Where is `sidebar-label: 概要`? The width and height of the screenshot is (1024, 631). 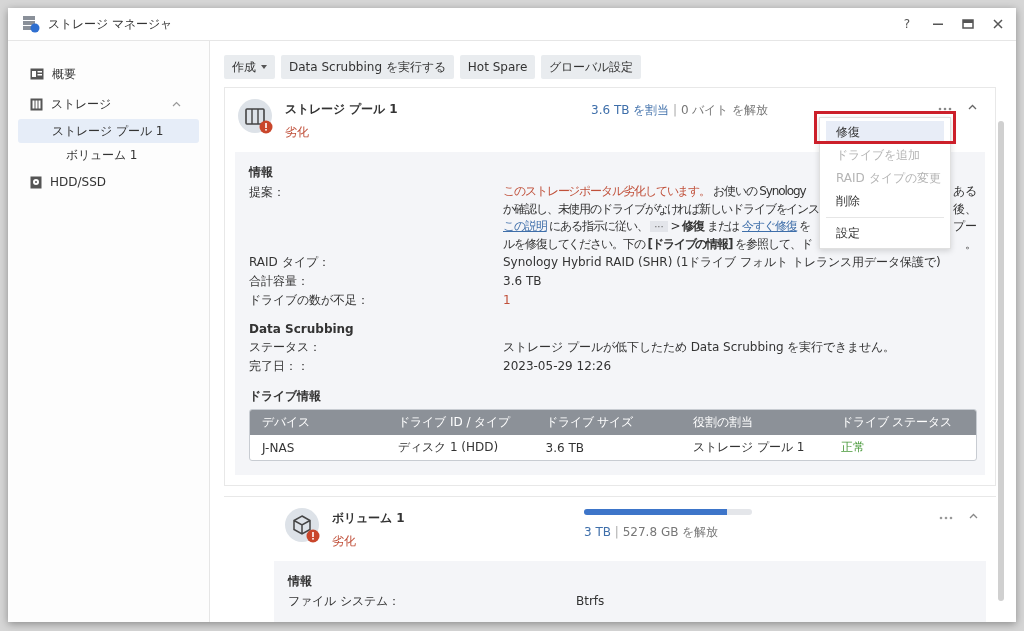 sidebar-label: 概要 is located at coordinates (64, 74).